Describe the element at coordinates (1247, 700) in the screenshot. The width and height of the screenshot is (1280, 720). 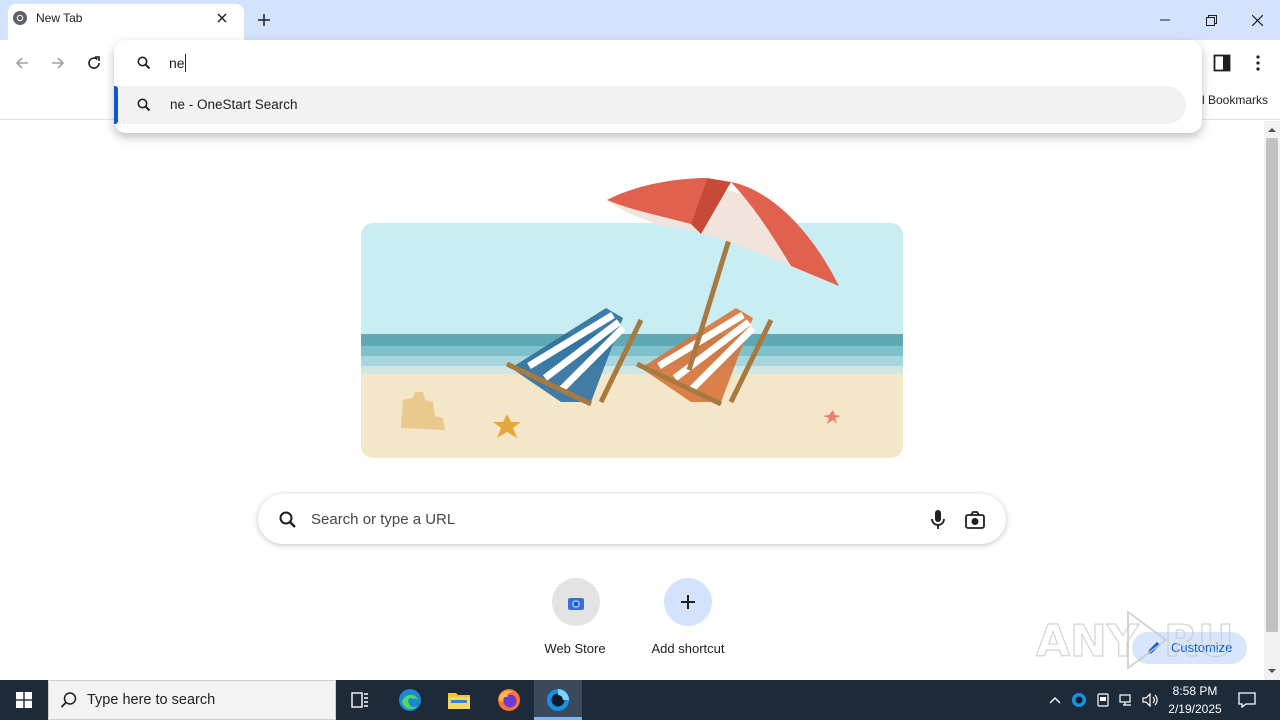
I see `notification-center-icon` at that location.